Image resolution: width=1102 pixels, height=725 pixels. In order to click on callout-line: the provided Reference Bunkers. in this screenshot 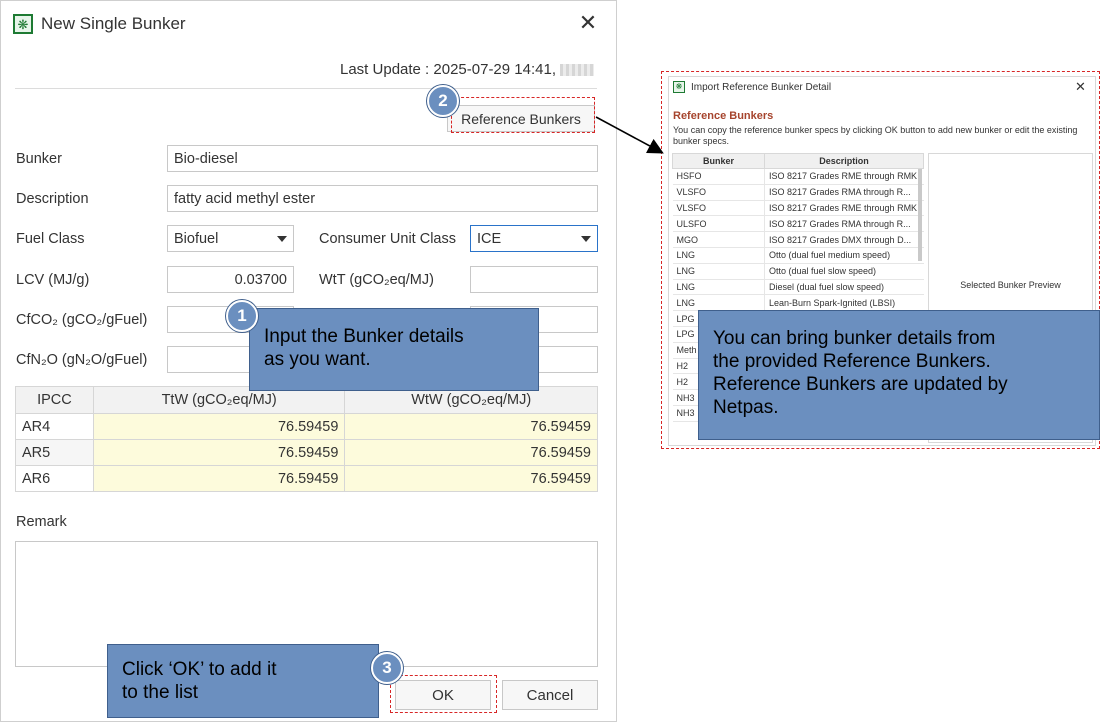, I will do `click(852, 361)`.